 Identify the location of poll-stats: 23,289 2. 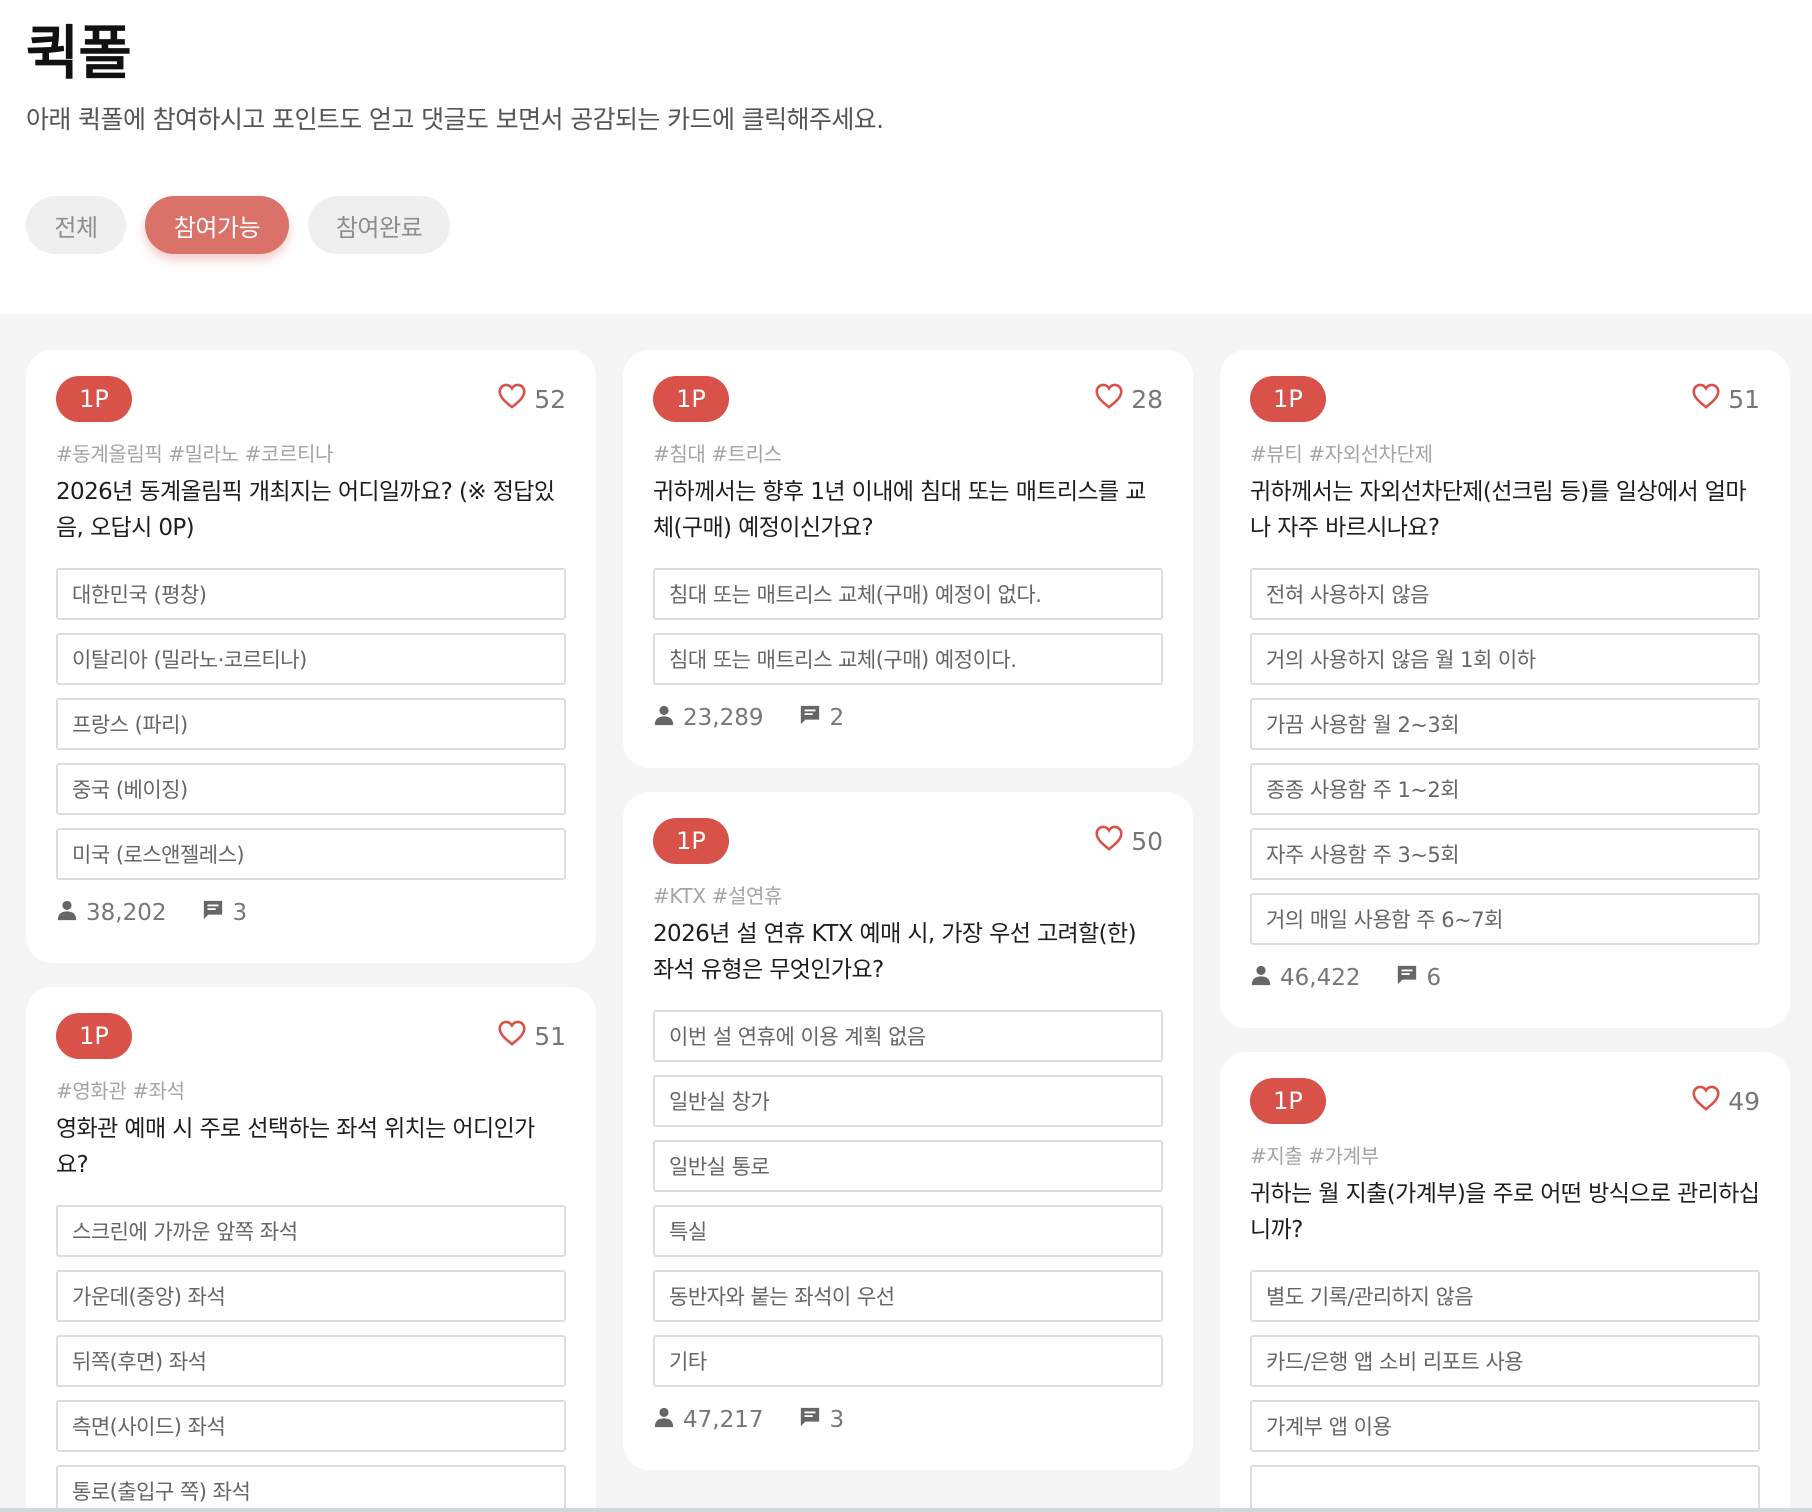
(908, 718).